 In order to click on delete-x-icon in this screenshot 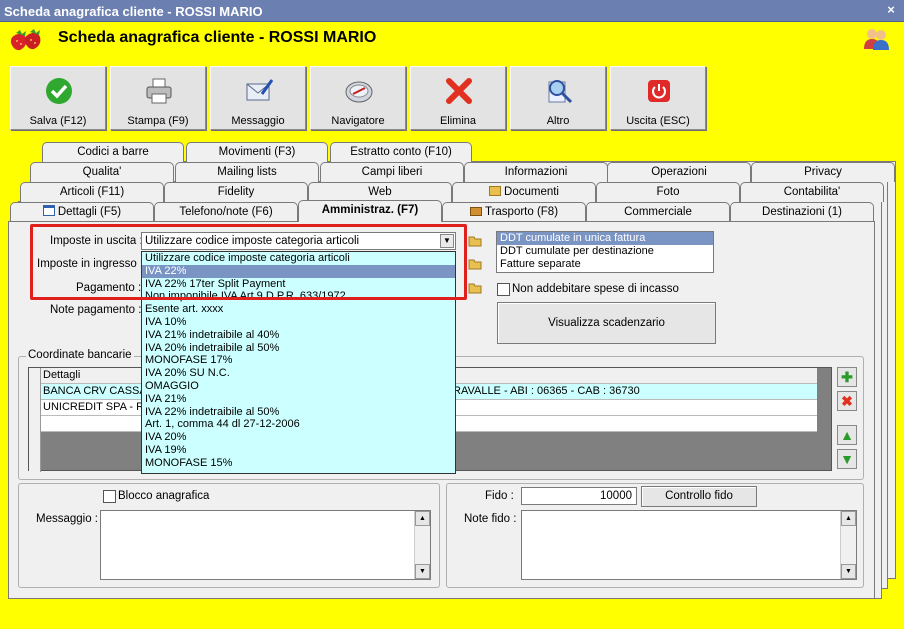, I will do `click(459, 91)`.